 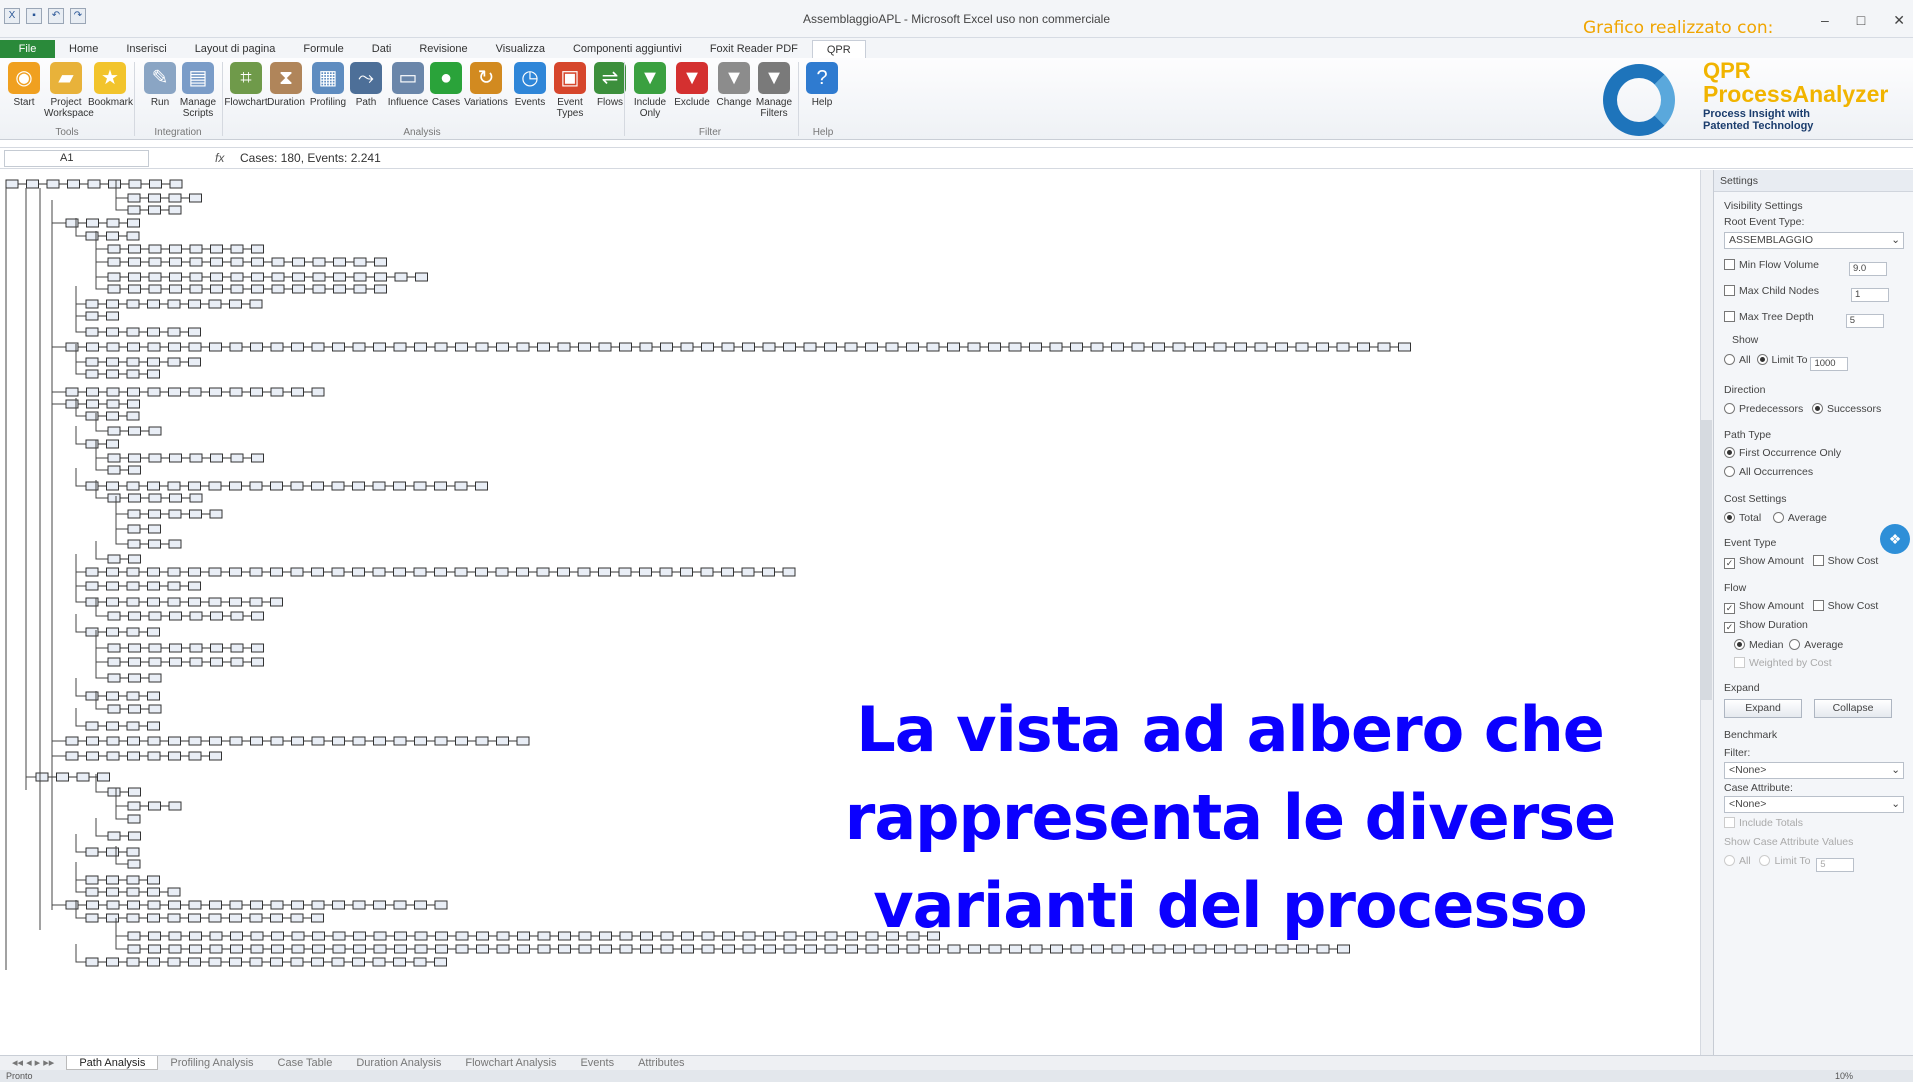 What do you see at coordinates (486, 85) in the screenshot?
I see `variations-button: ↻ Variations` at bounding box center [486, 85].